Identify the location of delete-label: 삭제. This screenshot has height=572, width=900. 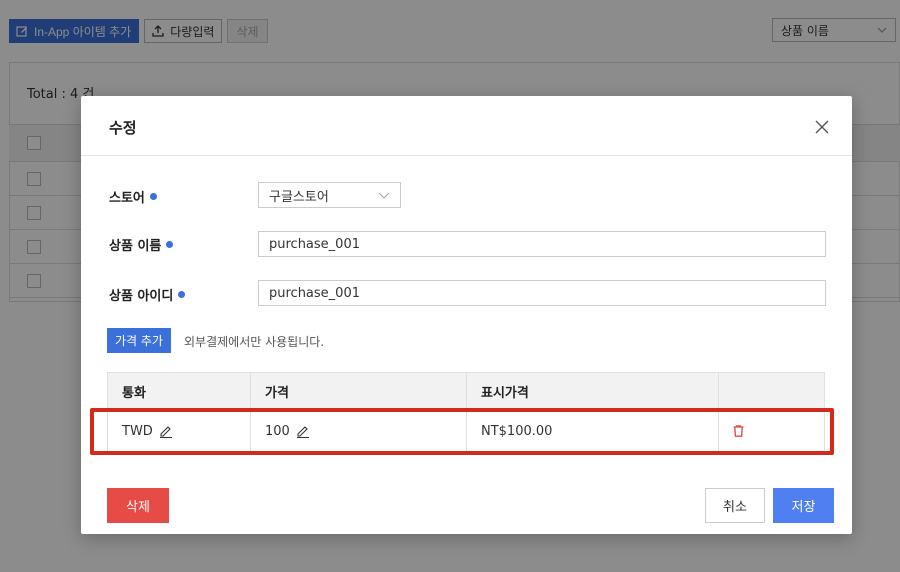
(138, 507).